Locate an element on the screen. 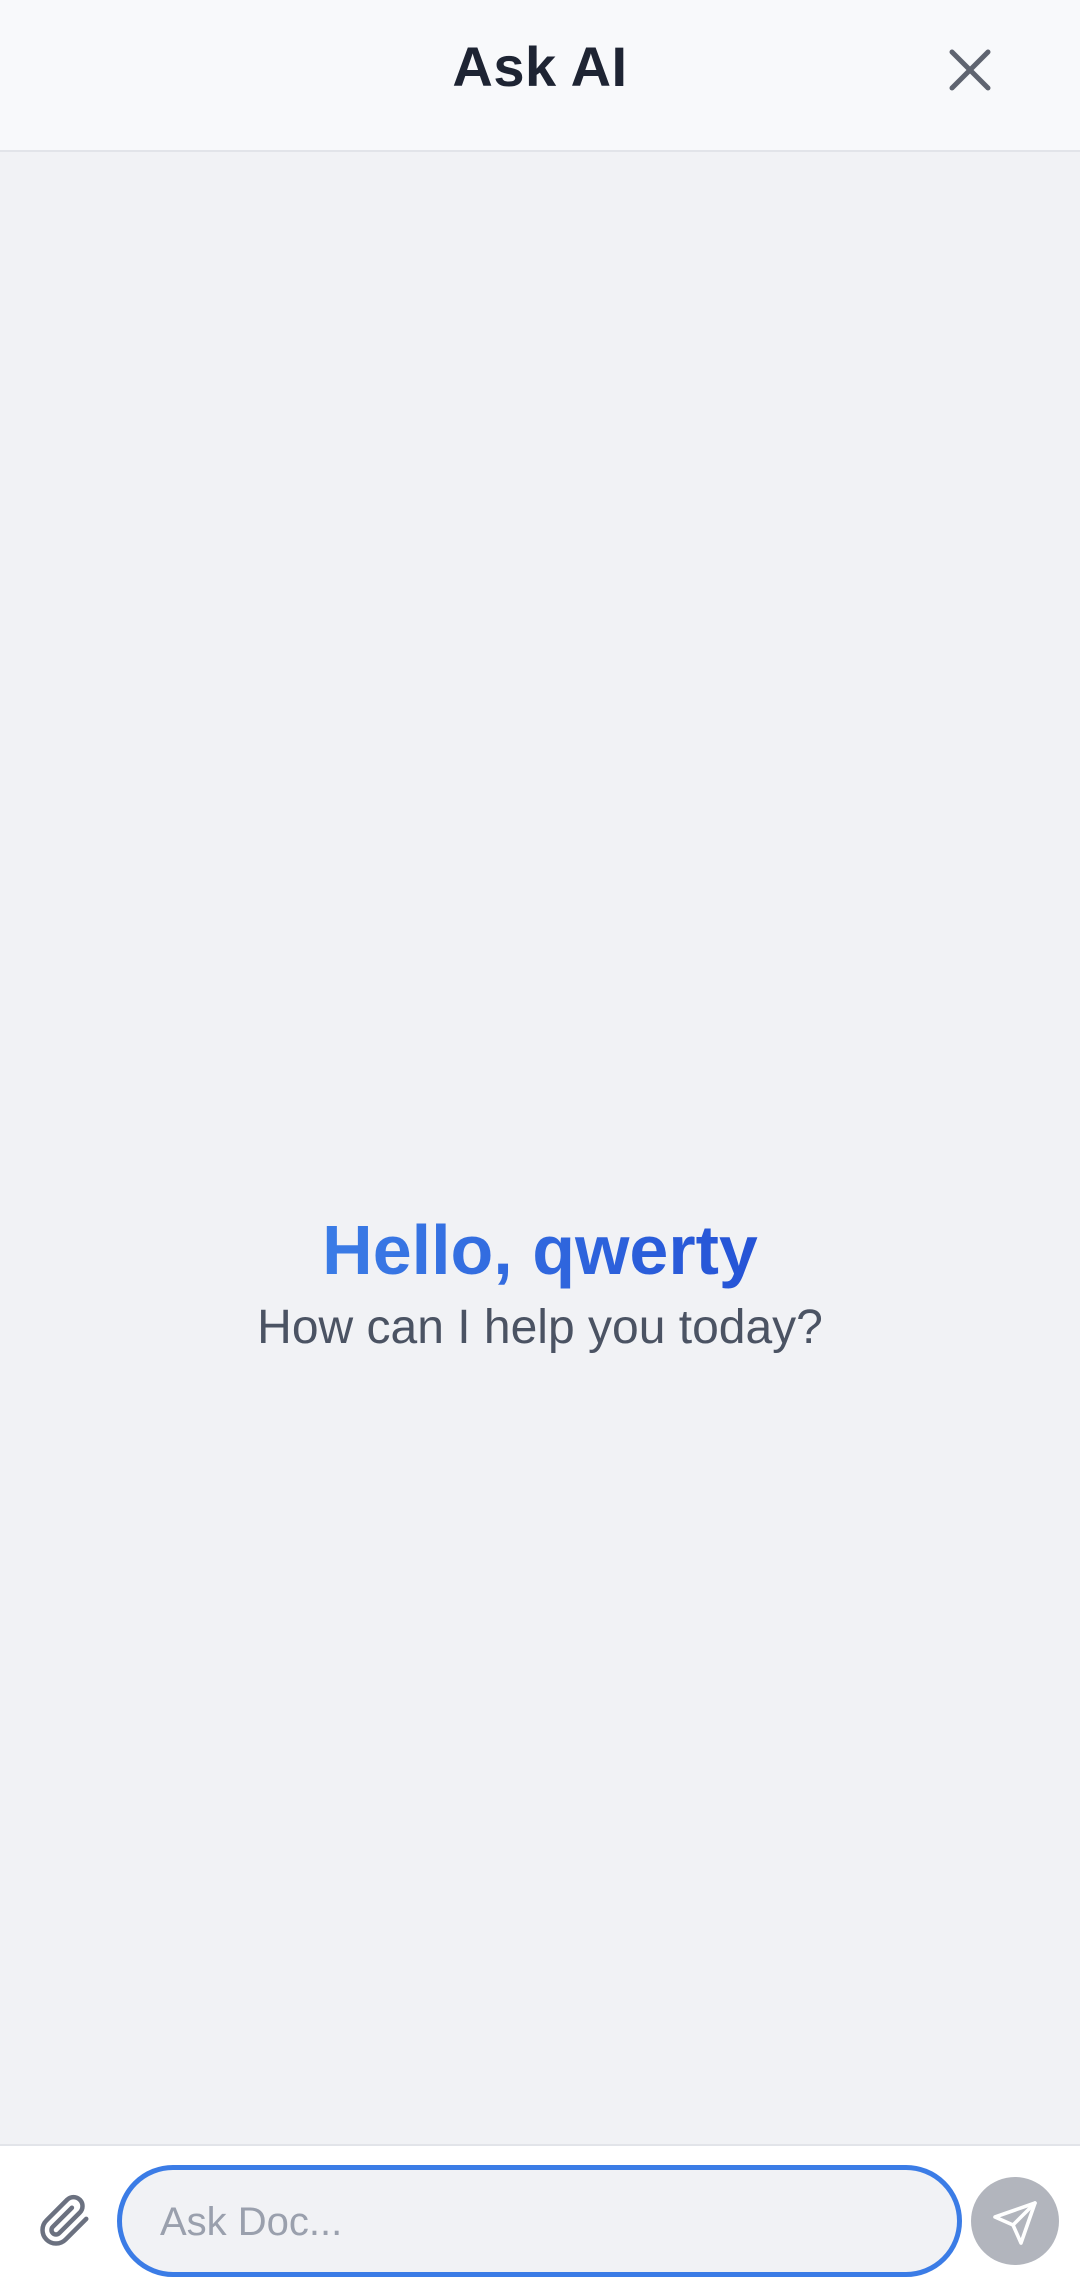 This screenshot has width=1080, height=2293. attach-button is located at coordinates (65, 2221).